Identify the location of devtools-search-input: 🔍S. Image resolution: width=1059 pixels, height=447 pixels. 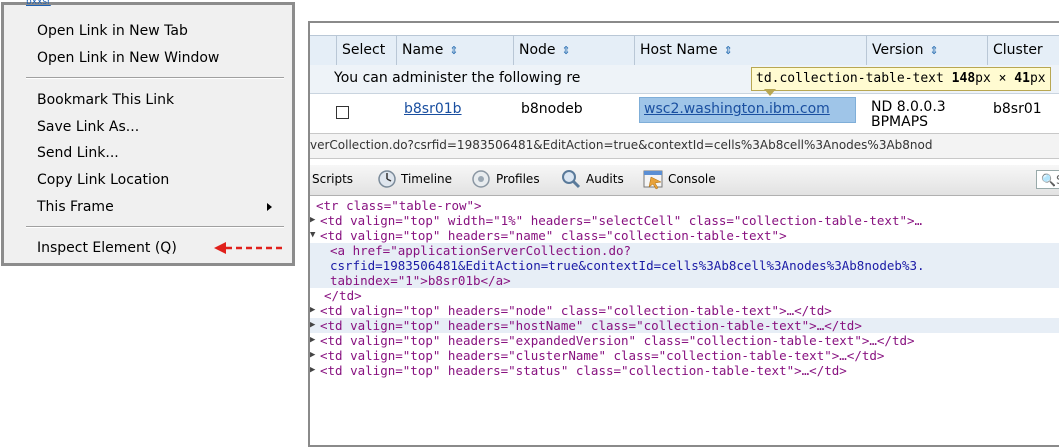
(1047, 179).